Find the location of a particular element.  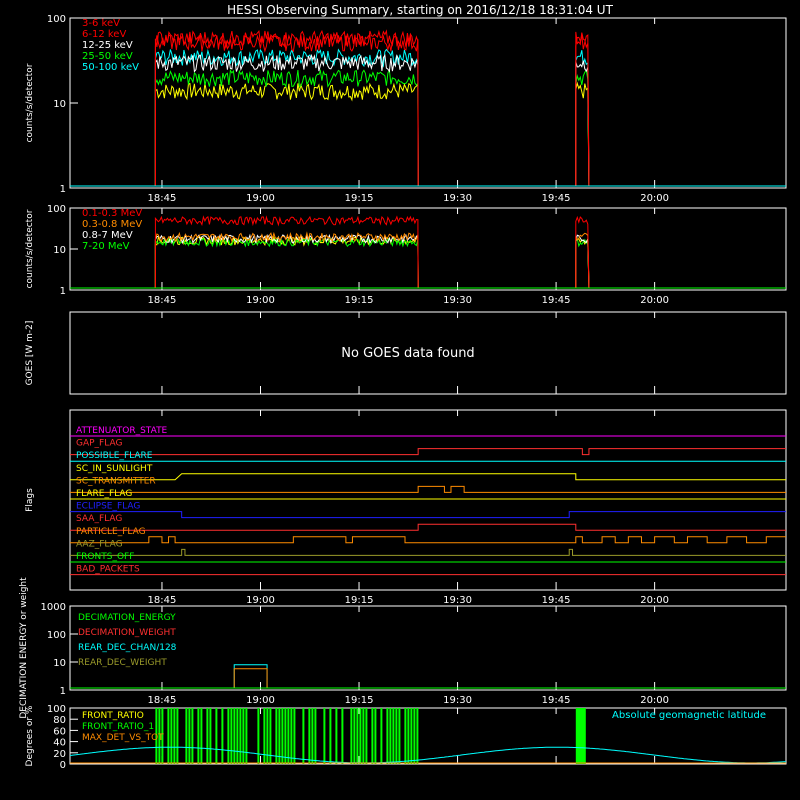

y-tick-label: 1 is located at coordinates (63, 291).